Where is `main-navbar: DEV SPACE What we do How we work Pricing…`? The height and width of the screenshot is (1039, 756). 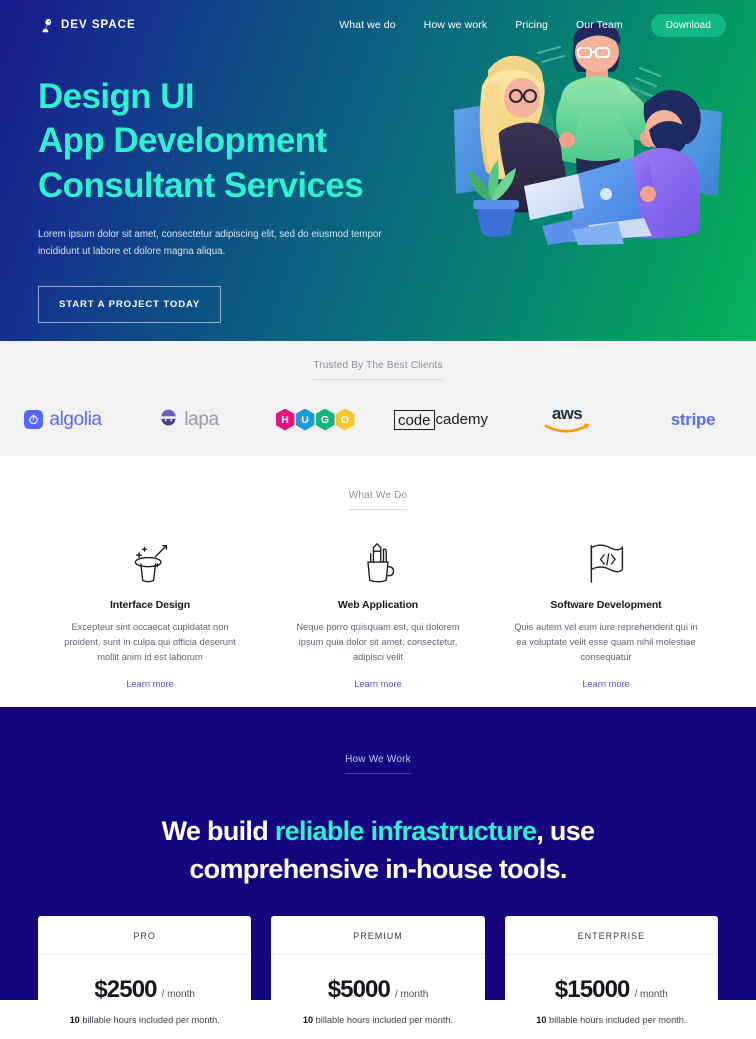 main-navbar: DEV SPACE What we do How we work Pricing… is located at coordinates (378, 25).